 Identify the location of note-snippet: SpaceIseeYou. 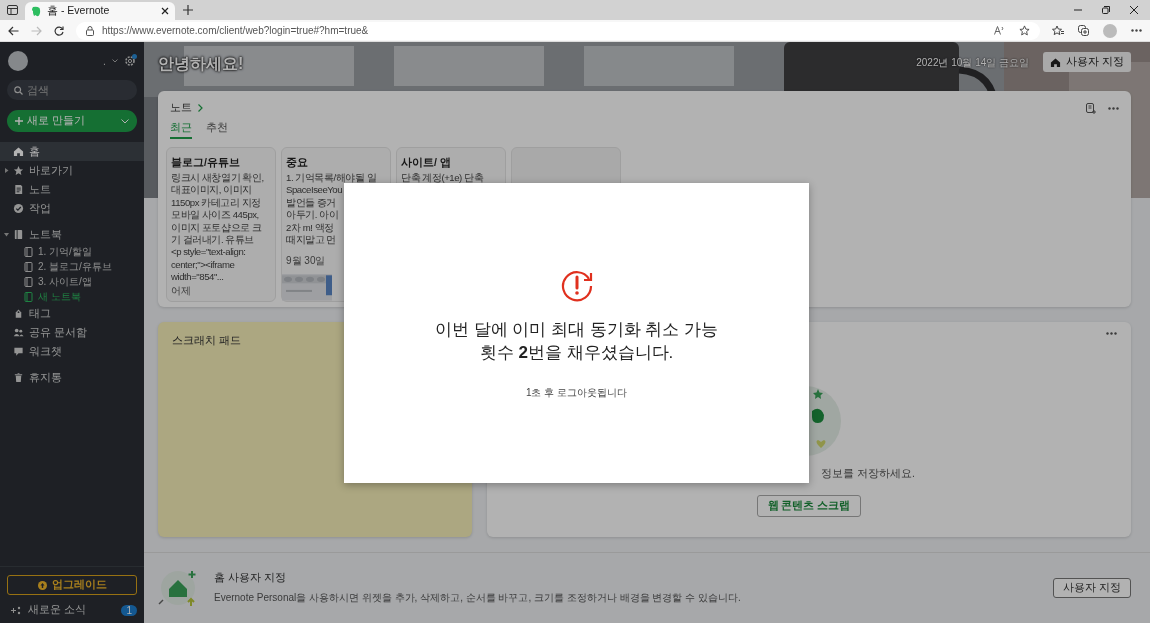
(315, 190).